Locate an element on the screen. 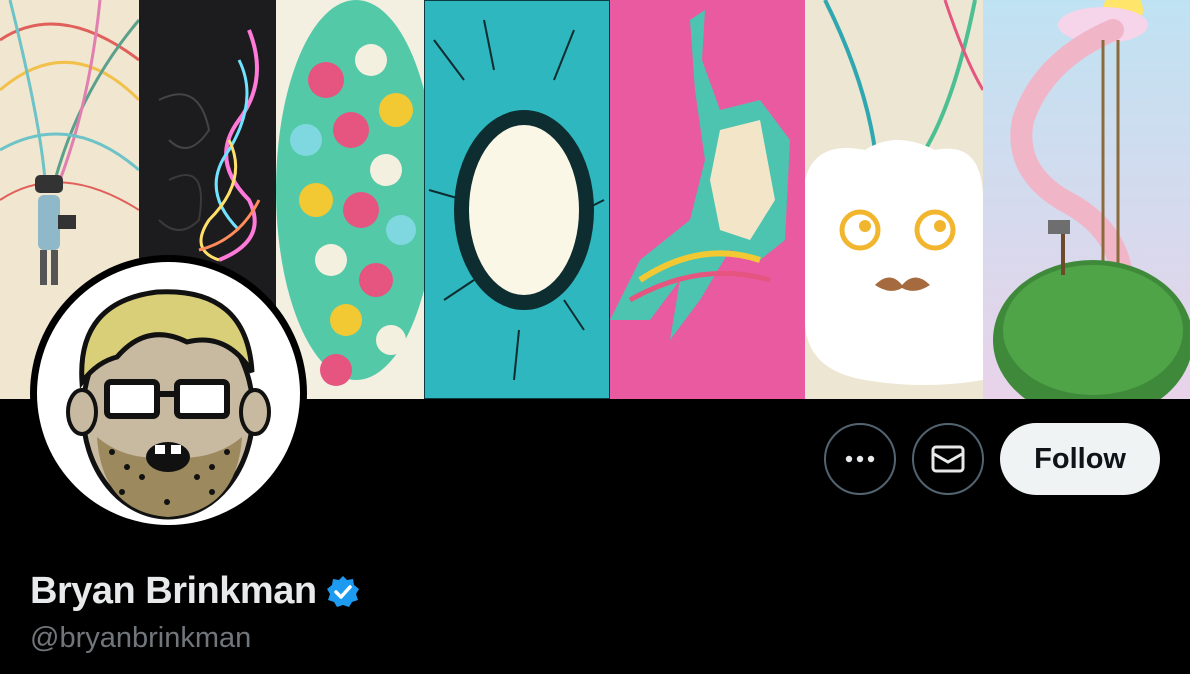  banner-panel-slide-hill is located at coordinates (1086, 199).